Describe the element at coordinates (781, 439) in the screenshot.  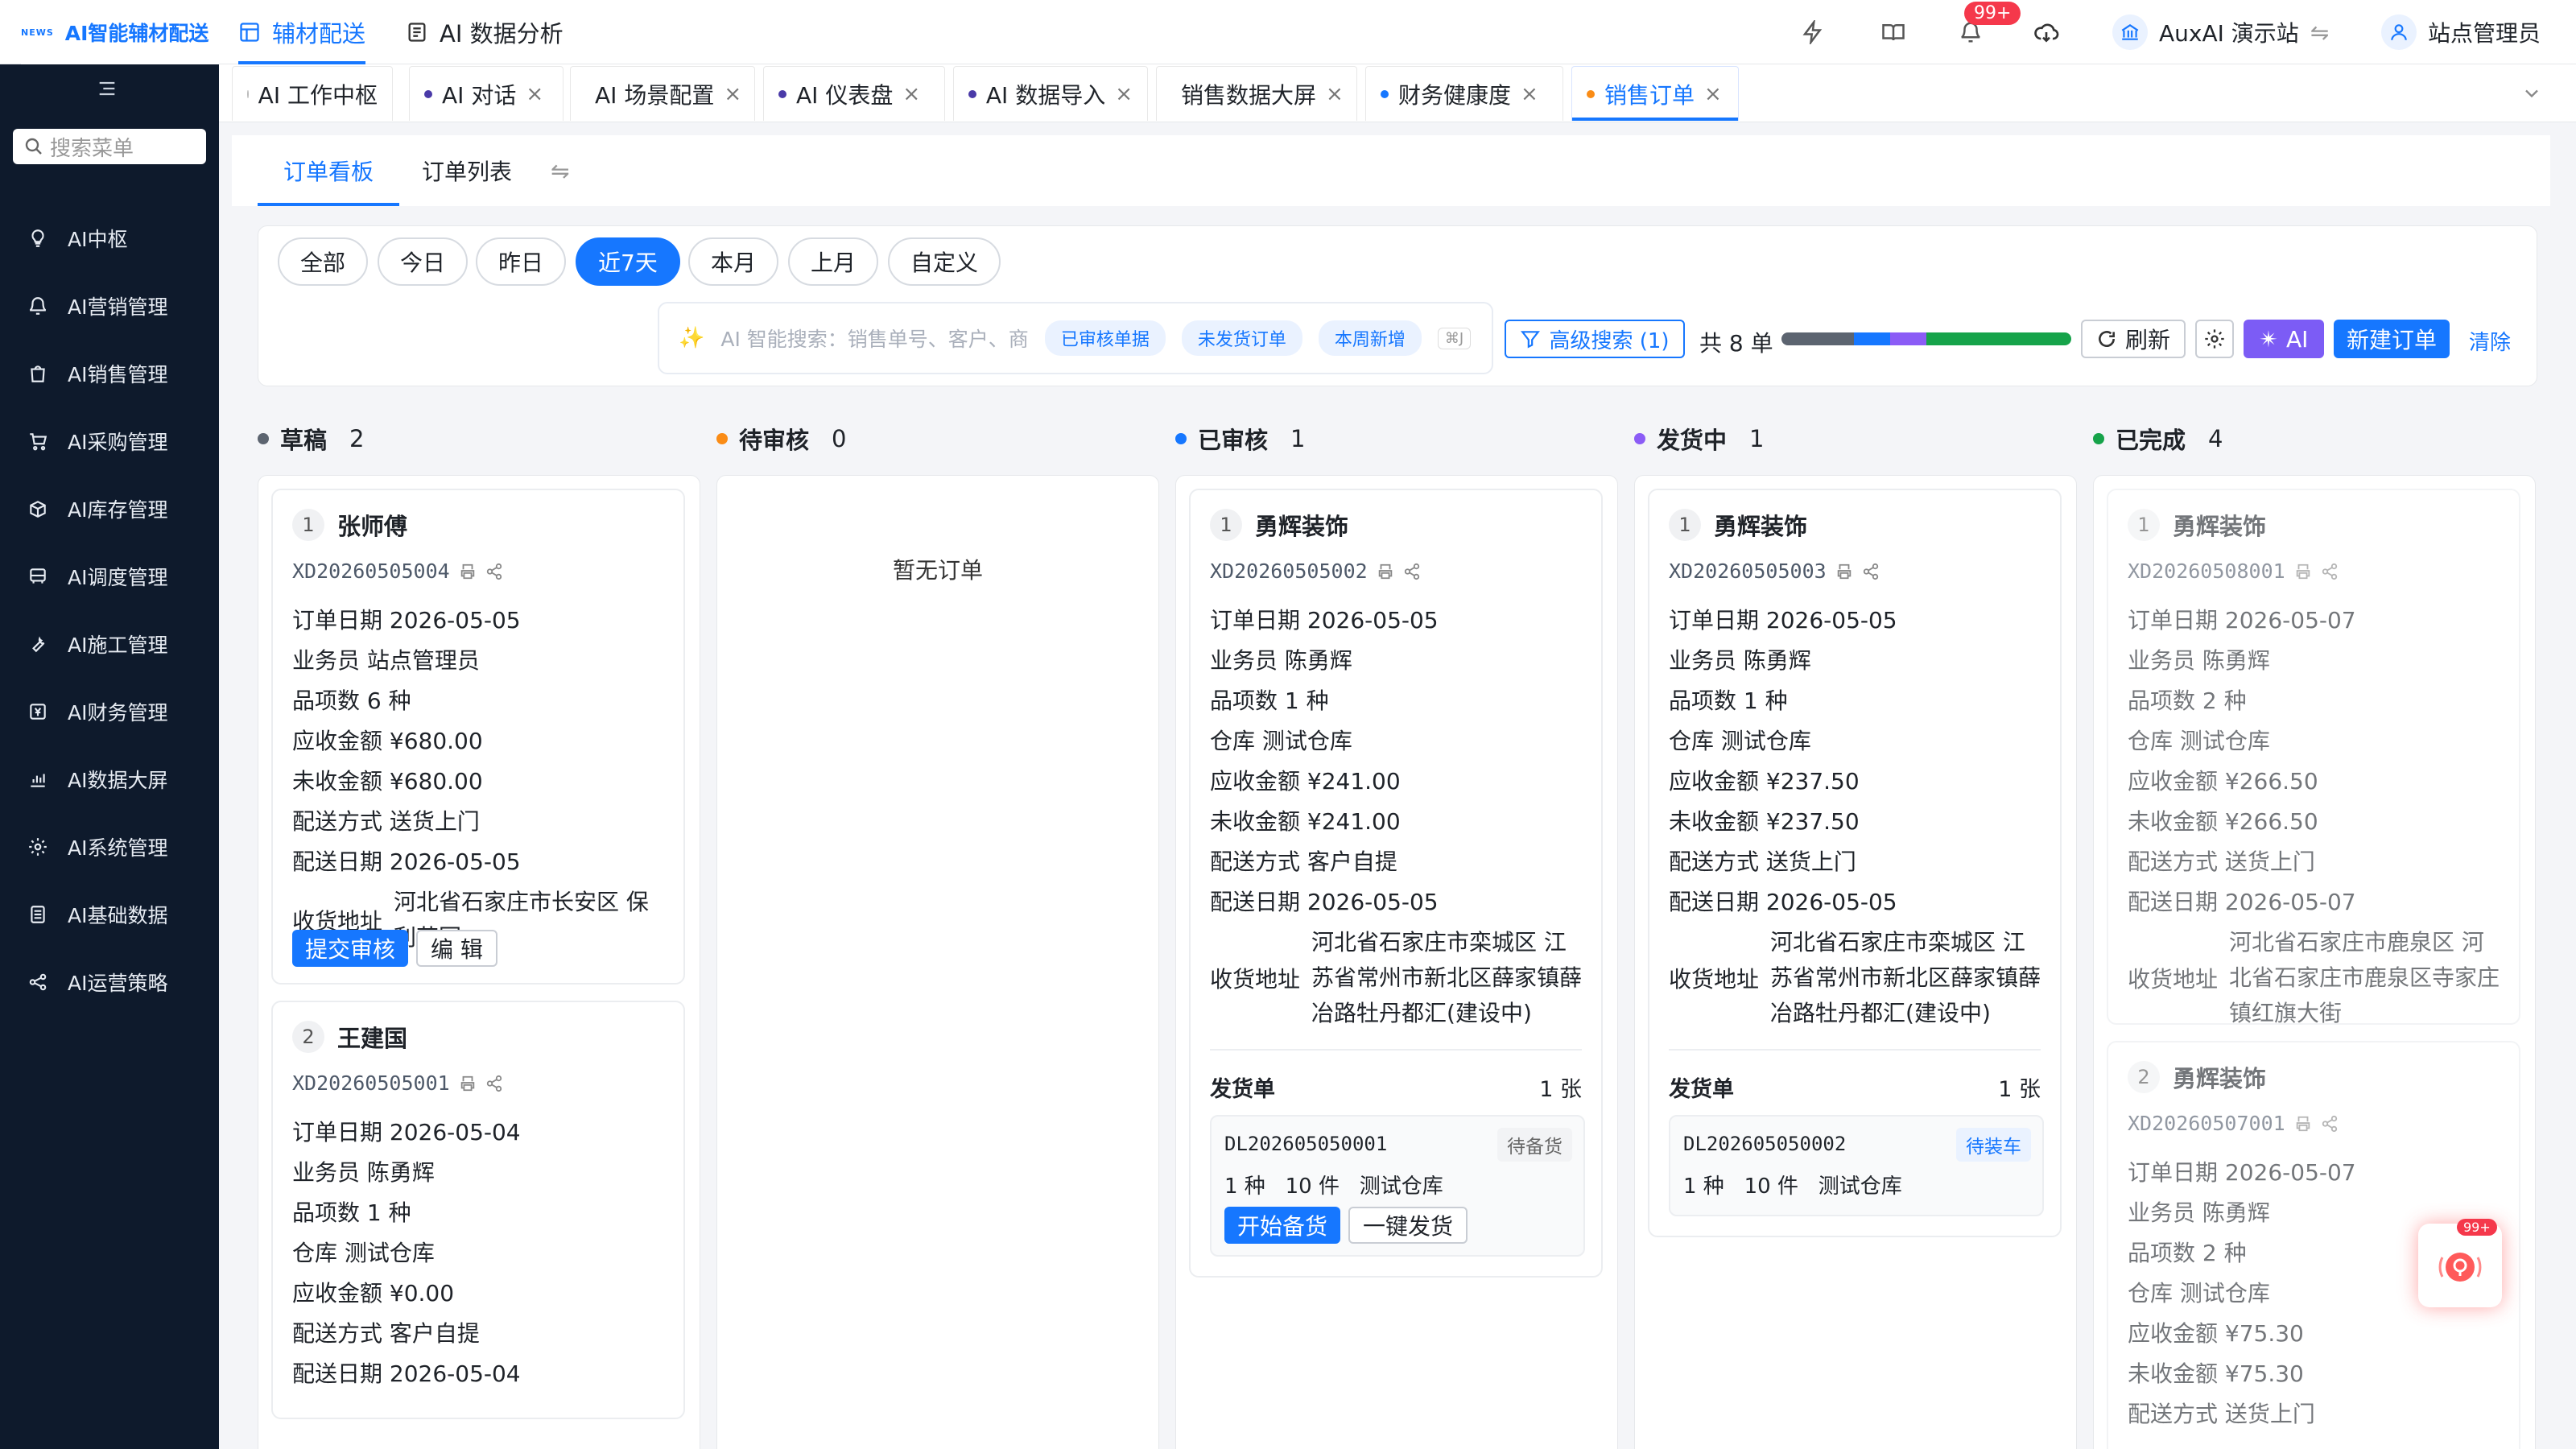
I see `column-header-1: 待审核 0` at that location.